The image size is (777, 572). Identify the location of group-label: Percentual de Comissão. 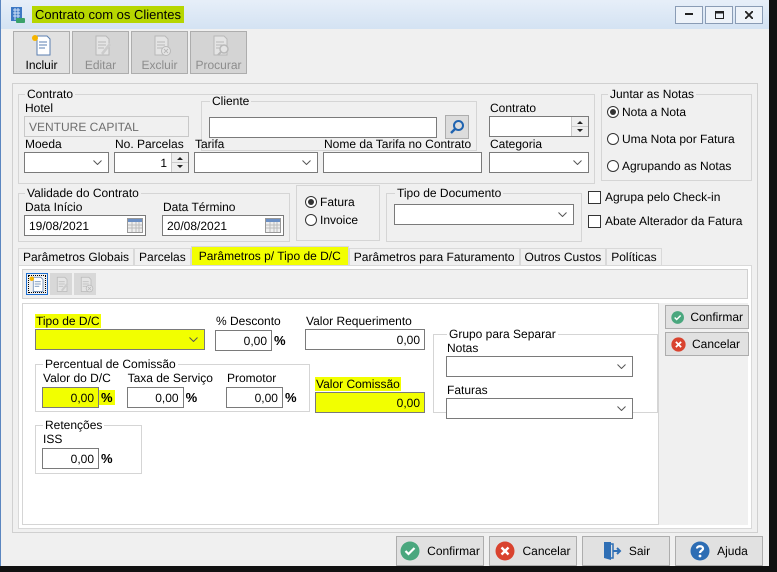
(110, 364).